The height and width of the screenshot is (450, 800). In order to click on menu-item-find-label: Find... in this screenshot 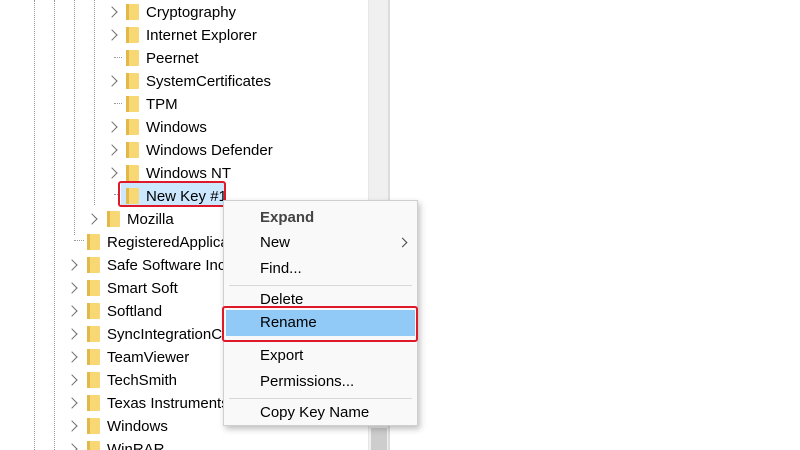, I will do `click(281, 268)`.